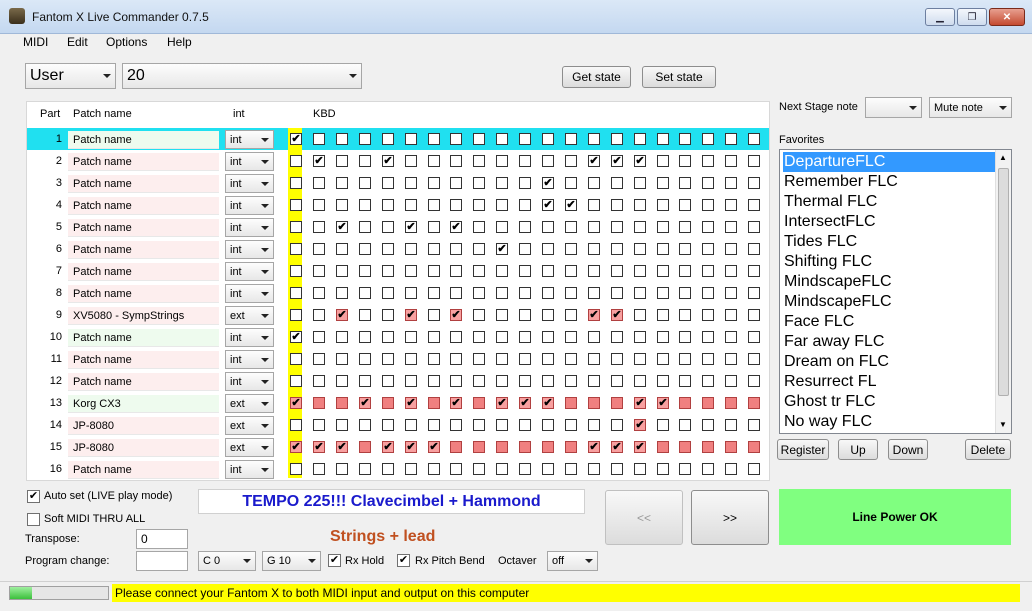  Describe the element at coordinates (972, 17) in the screenshot. I see `maximize-button: ❐` at that location.